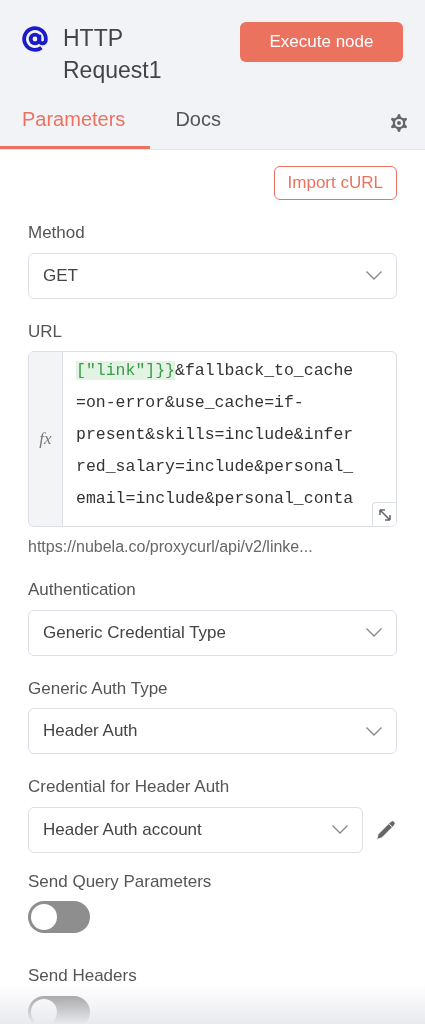 The height and width of the screenshot is (1024, 425). Describe the element at coordinates (190, 403) in the screenshot. I see `code-line: =on-error&use_cache=if-` at that location.